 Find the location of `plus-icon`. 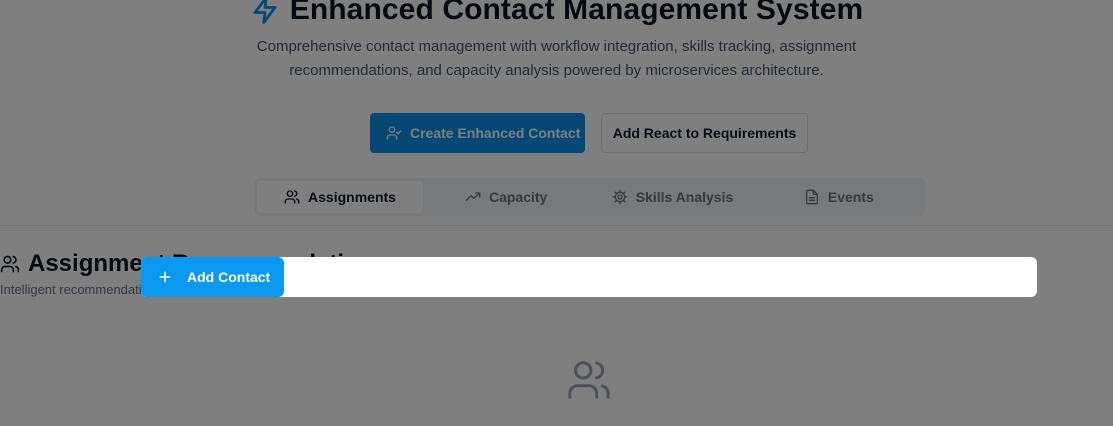

plus-icon is located at coordinates (165, 277).